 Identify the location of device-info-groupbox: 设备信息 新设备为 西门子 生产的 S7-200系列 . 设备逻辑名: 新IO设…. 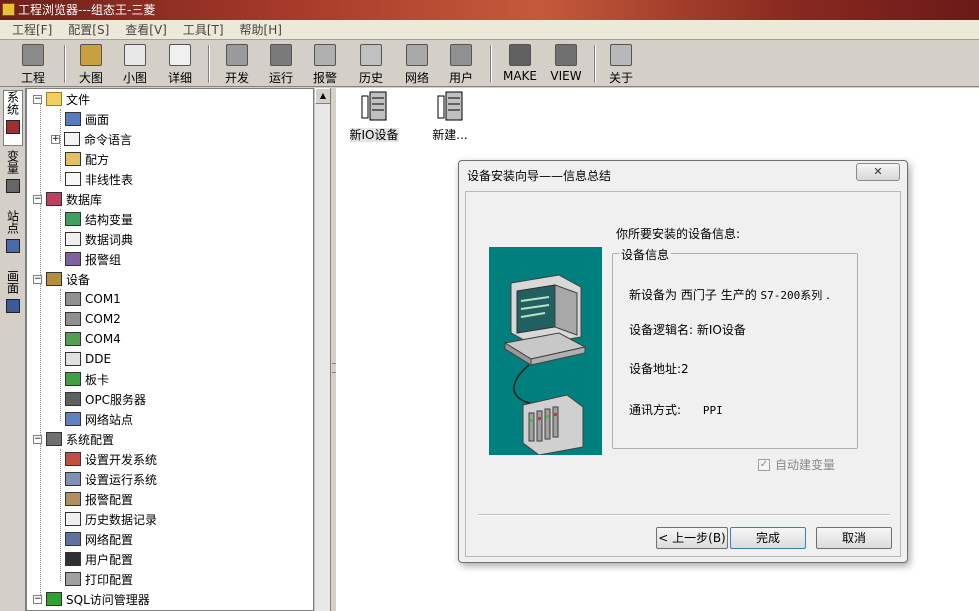
(735, 347).